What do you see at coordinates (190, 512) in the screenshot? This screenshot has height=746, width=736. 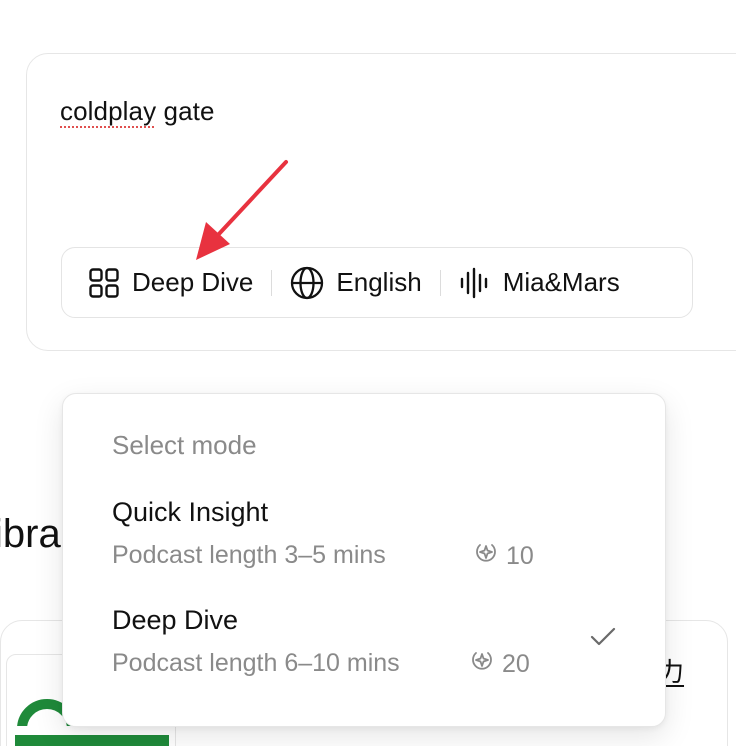 I see `mode-option-name: Quick Insight` at bounding box center [190, 512].